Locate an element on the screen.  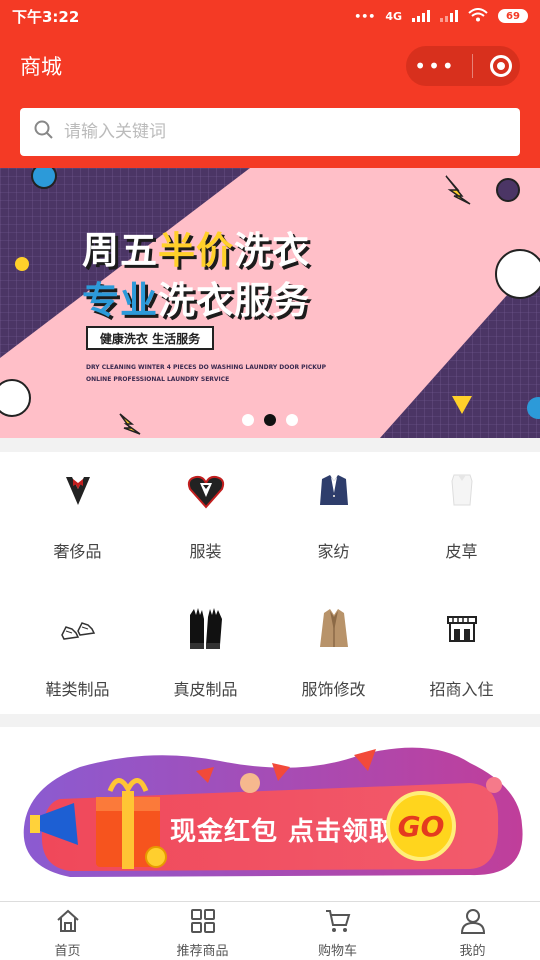
page-title: 商城 is located at coordinates (41, 67).